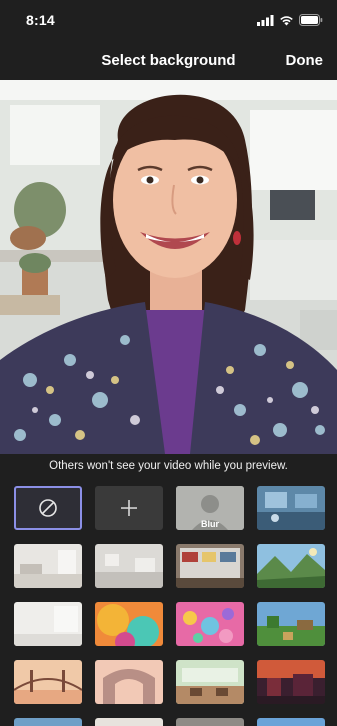  What do you see at coordinates (168, 60) in the screenshot?
I see `header: Select background Done` at bounding box center [168, 60].